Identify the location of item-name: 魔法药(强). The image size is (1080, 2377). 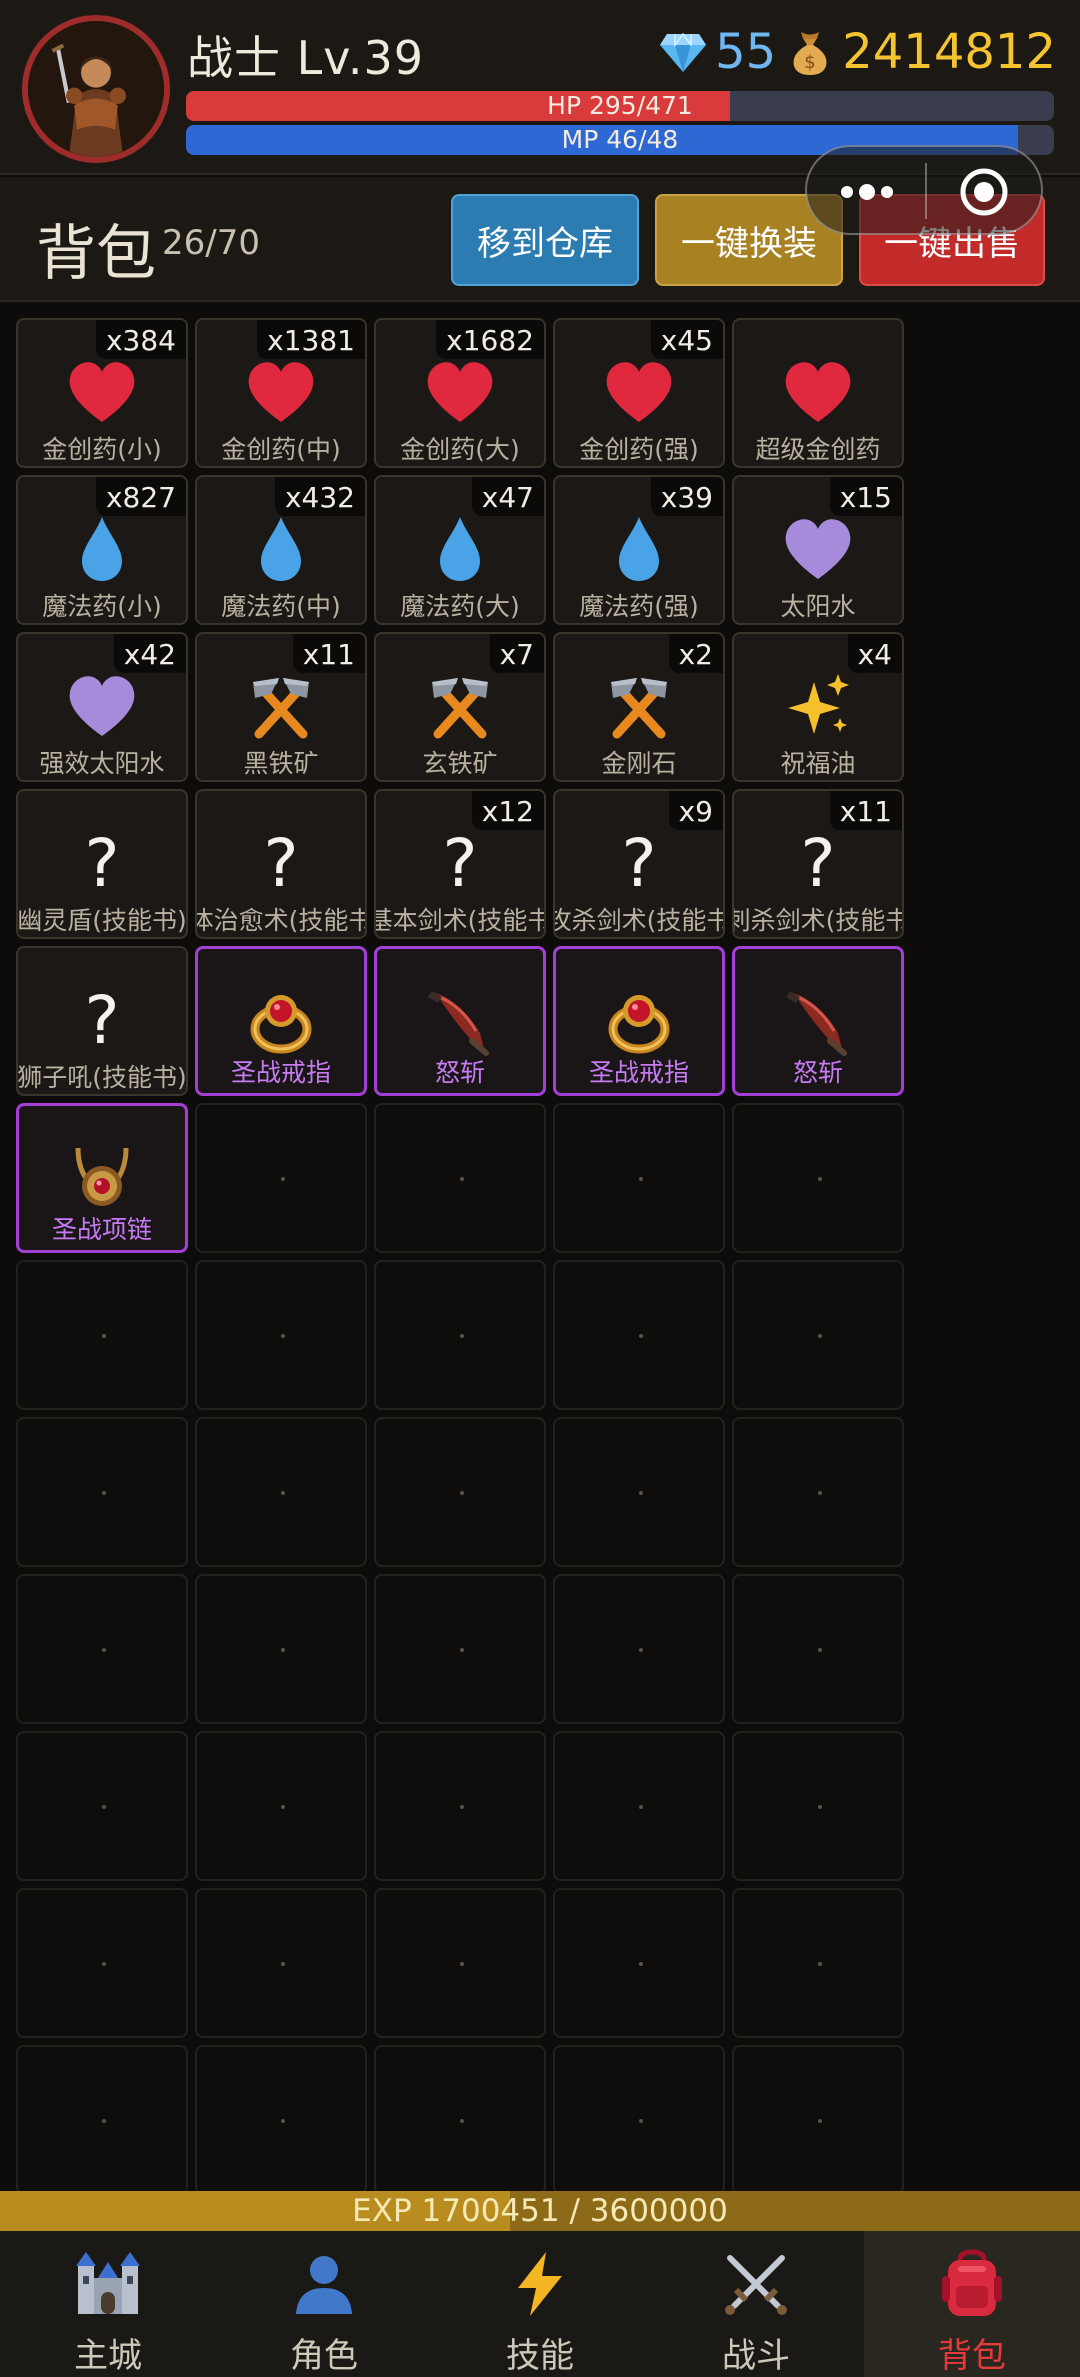
(639, 606).